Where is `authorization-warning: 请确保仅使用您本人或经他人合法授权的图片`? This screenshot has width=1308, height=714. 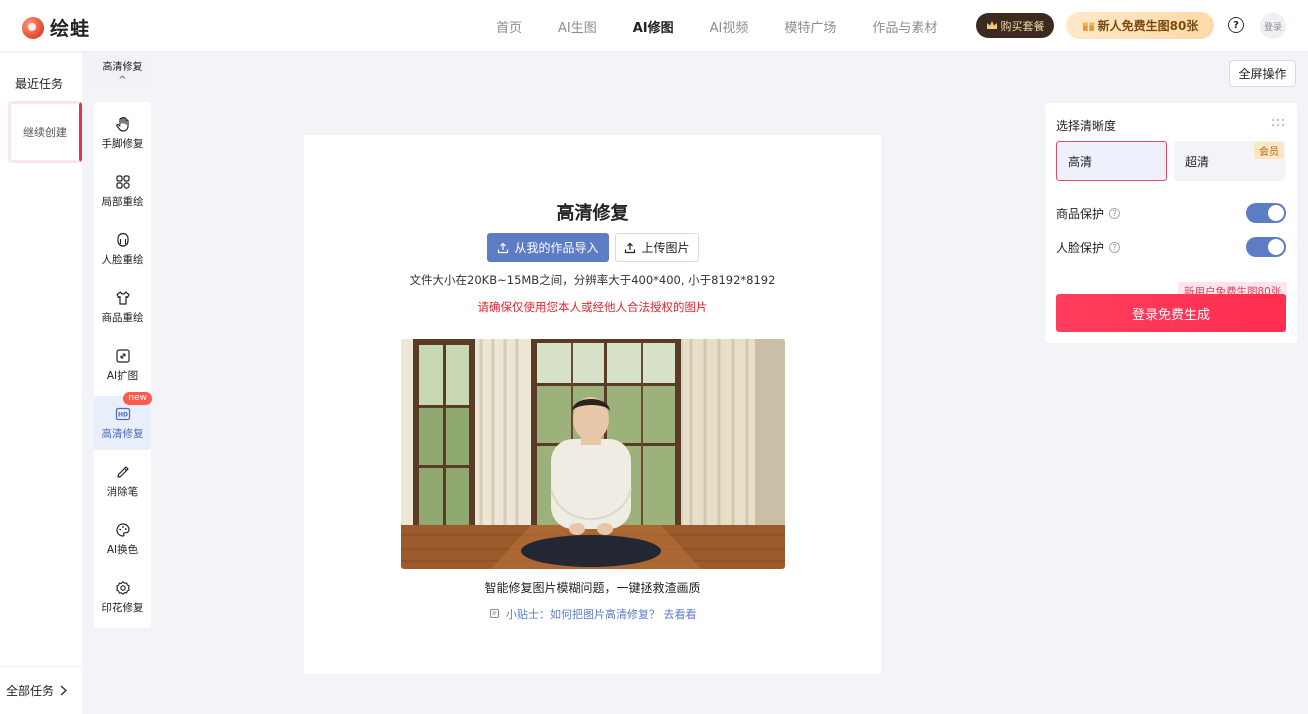
authorization-warning: 请确保仅使用您本人或经他人合法授权的图片 is located at coordinates (592, 307).